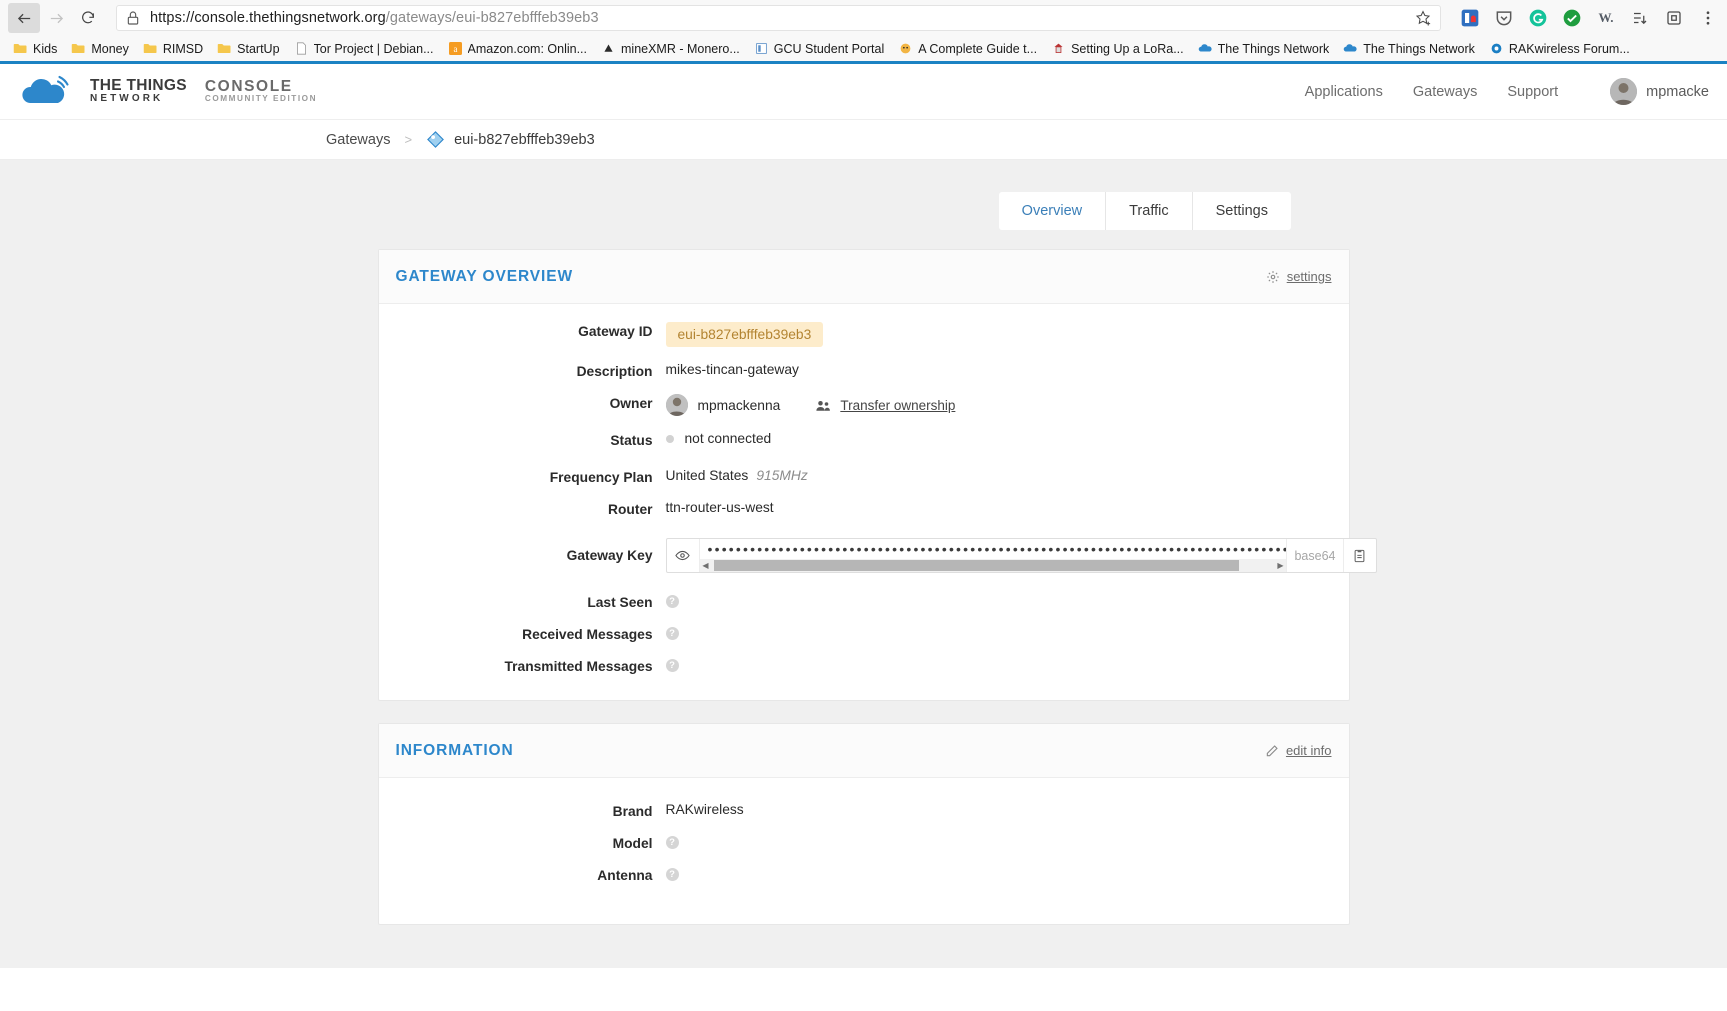  Describe the element at coordinates (672, 633) in the screenshot. I see `received-messages-value: ?` at that location.